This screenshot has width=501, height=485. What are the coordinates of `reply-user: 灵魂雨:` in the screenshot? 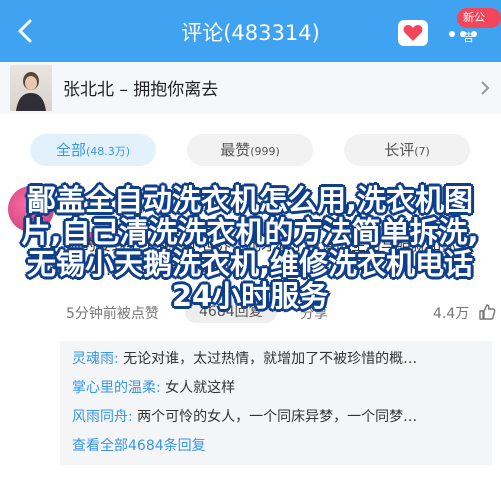 It's located at (95, 359).